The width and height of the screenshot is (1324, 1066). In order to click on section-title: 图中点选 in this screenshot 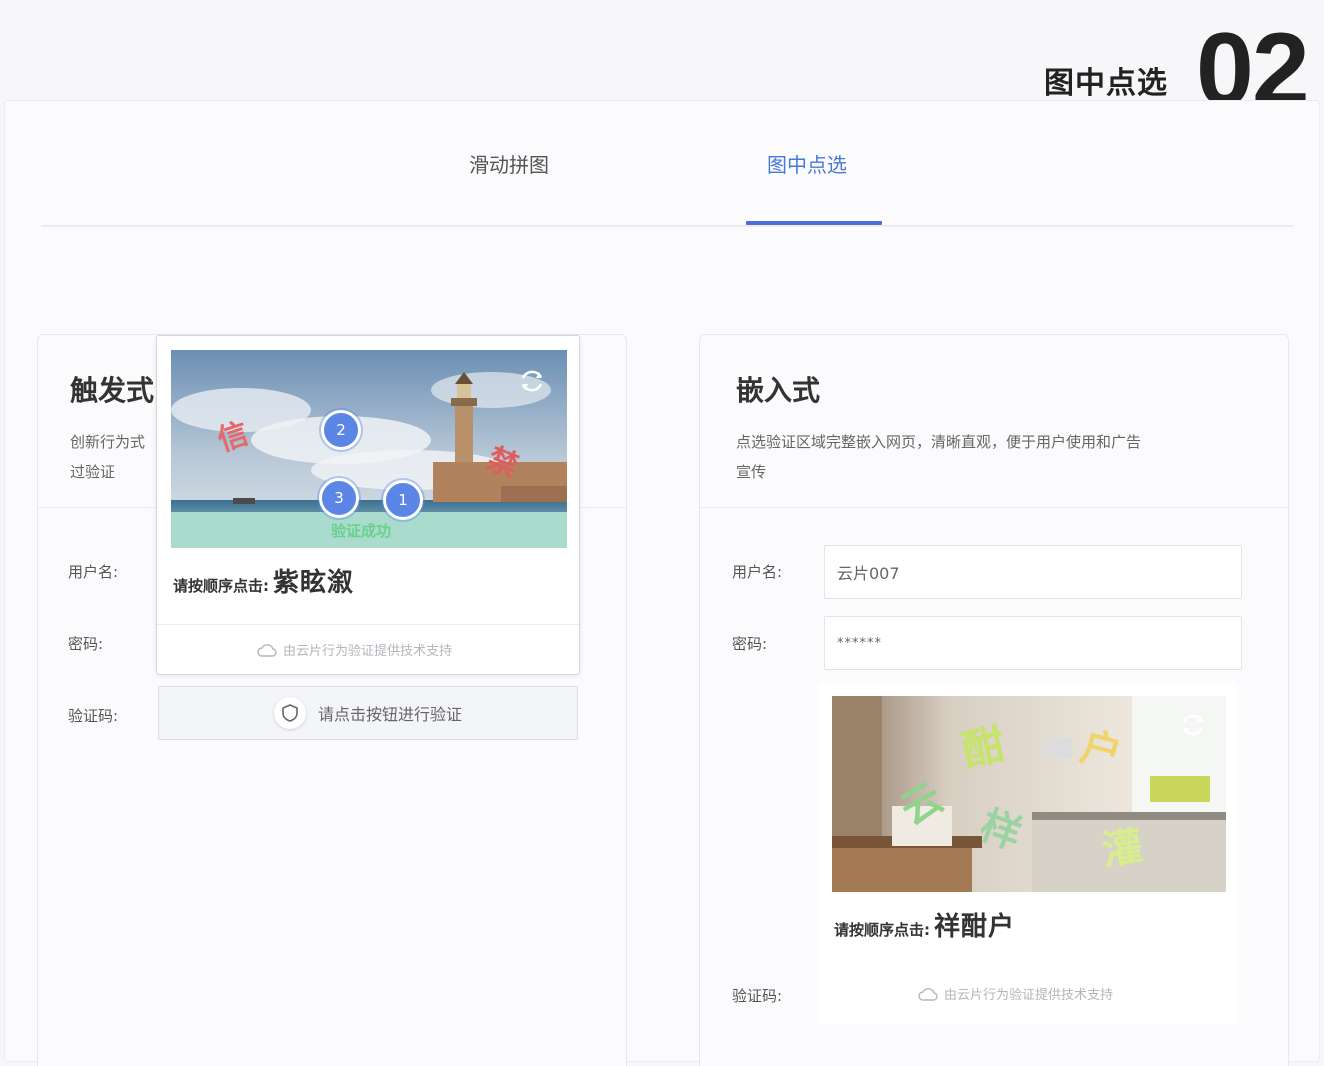, I will do `click(1106, 83)`.